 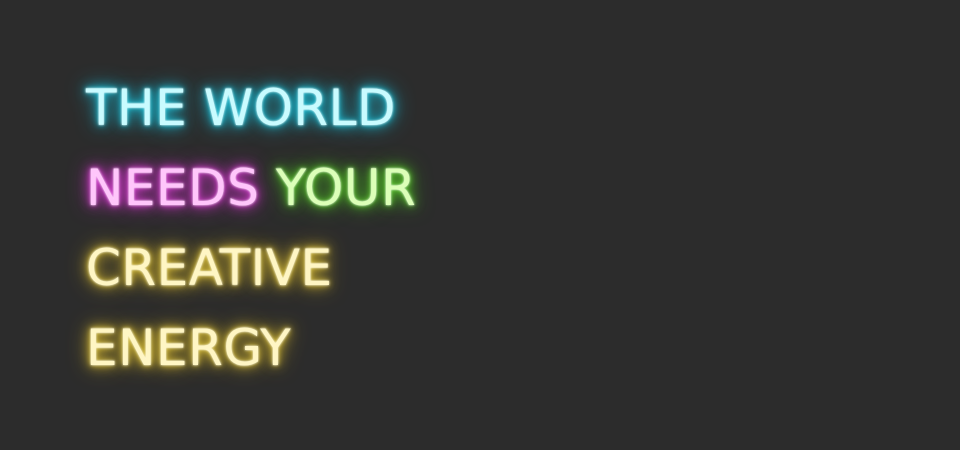 I want to click on neon-word-needs: NEEDS, so click(x=173, y=188).